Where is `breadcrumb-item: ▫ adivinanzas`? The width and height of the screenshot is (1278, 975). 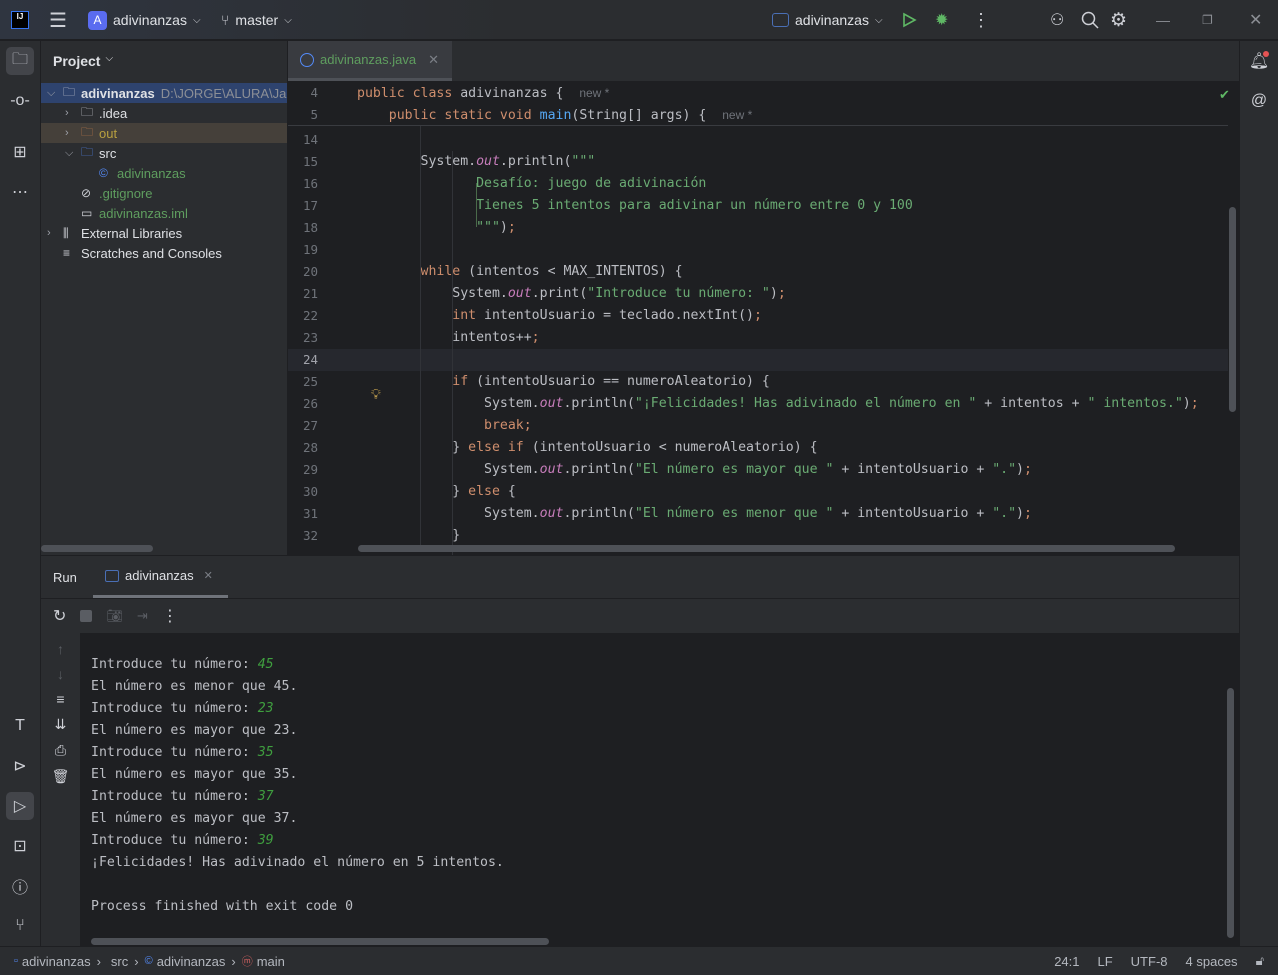 breadcrumb-item: ▫ adivinanzas is located at coordinates (52, 961).